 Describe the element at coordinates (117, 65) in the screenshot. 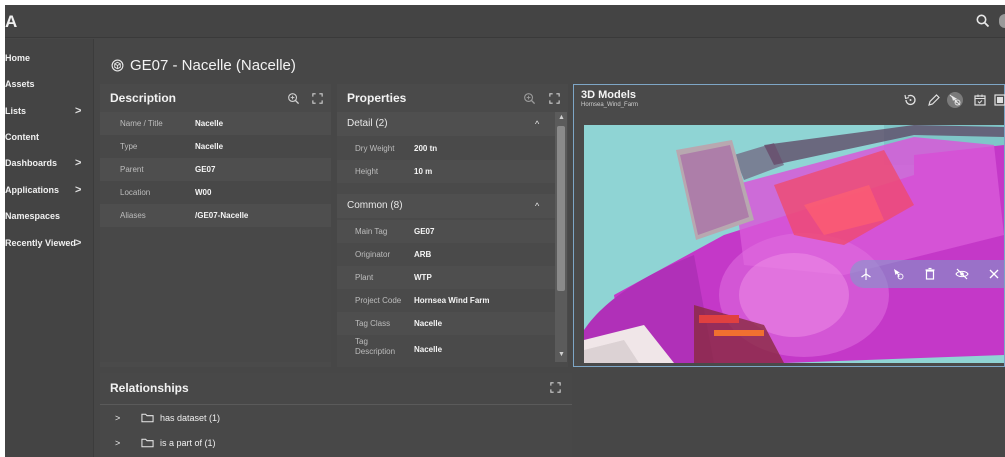

I see `cube-icon` at that location.